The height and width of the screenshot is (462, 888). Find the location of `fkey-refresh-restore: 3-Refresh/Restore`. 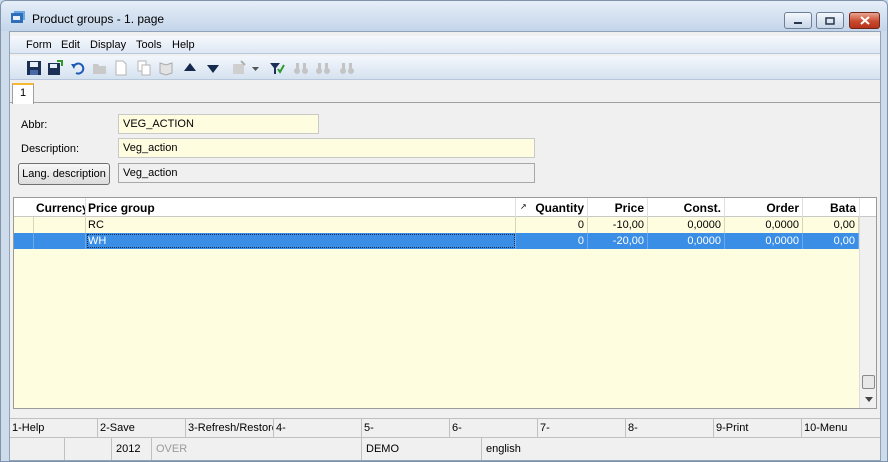

fkey-refresh-restore: 3-Refresh/Restore is located at coordinates (230, 428).